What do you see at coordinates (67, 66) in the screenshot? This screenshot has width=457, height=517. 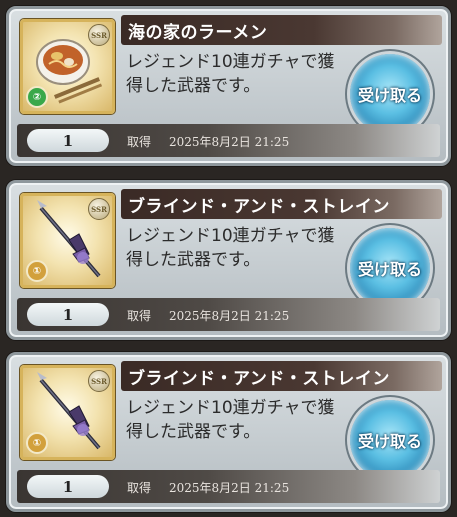 I see `item-thumbnail: SSR ②` at bounding box center [67, 66].